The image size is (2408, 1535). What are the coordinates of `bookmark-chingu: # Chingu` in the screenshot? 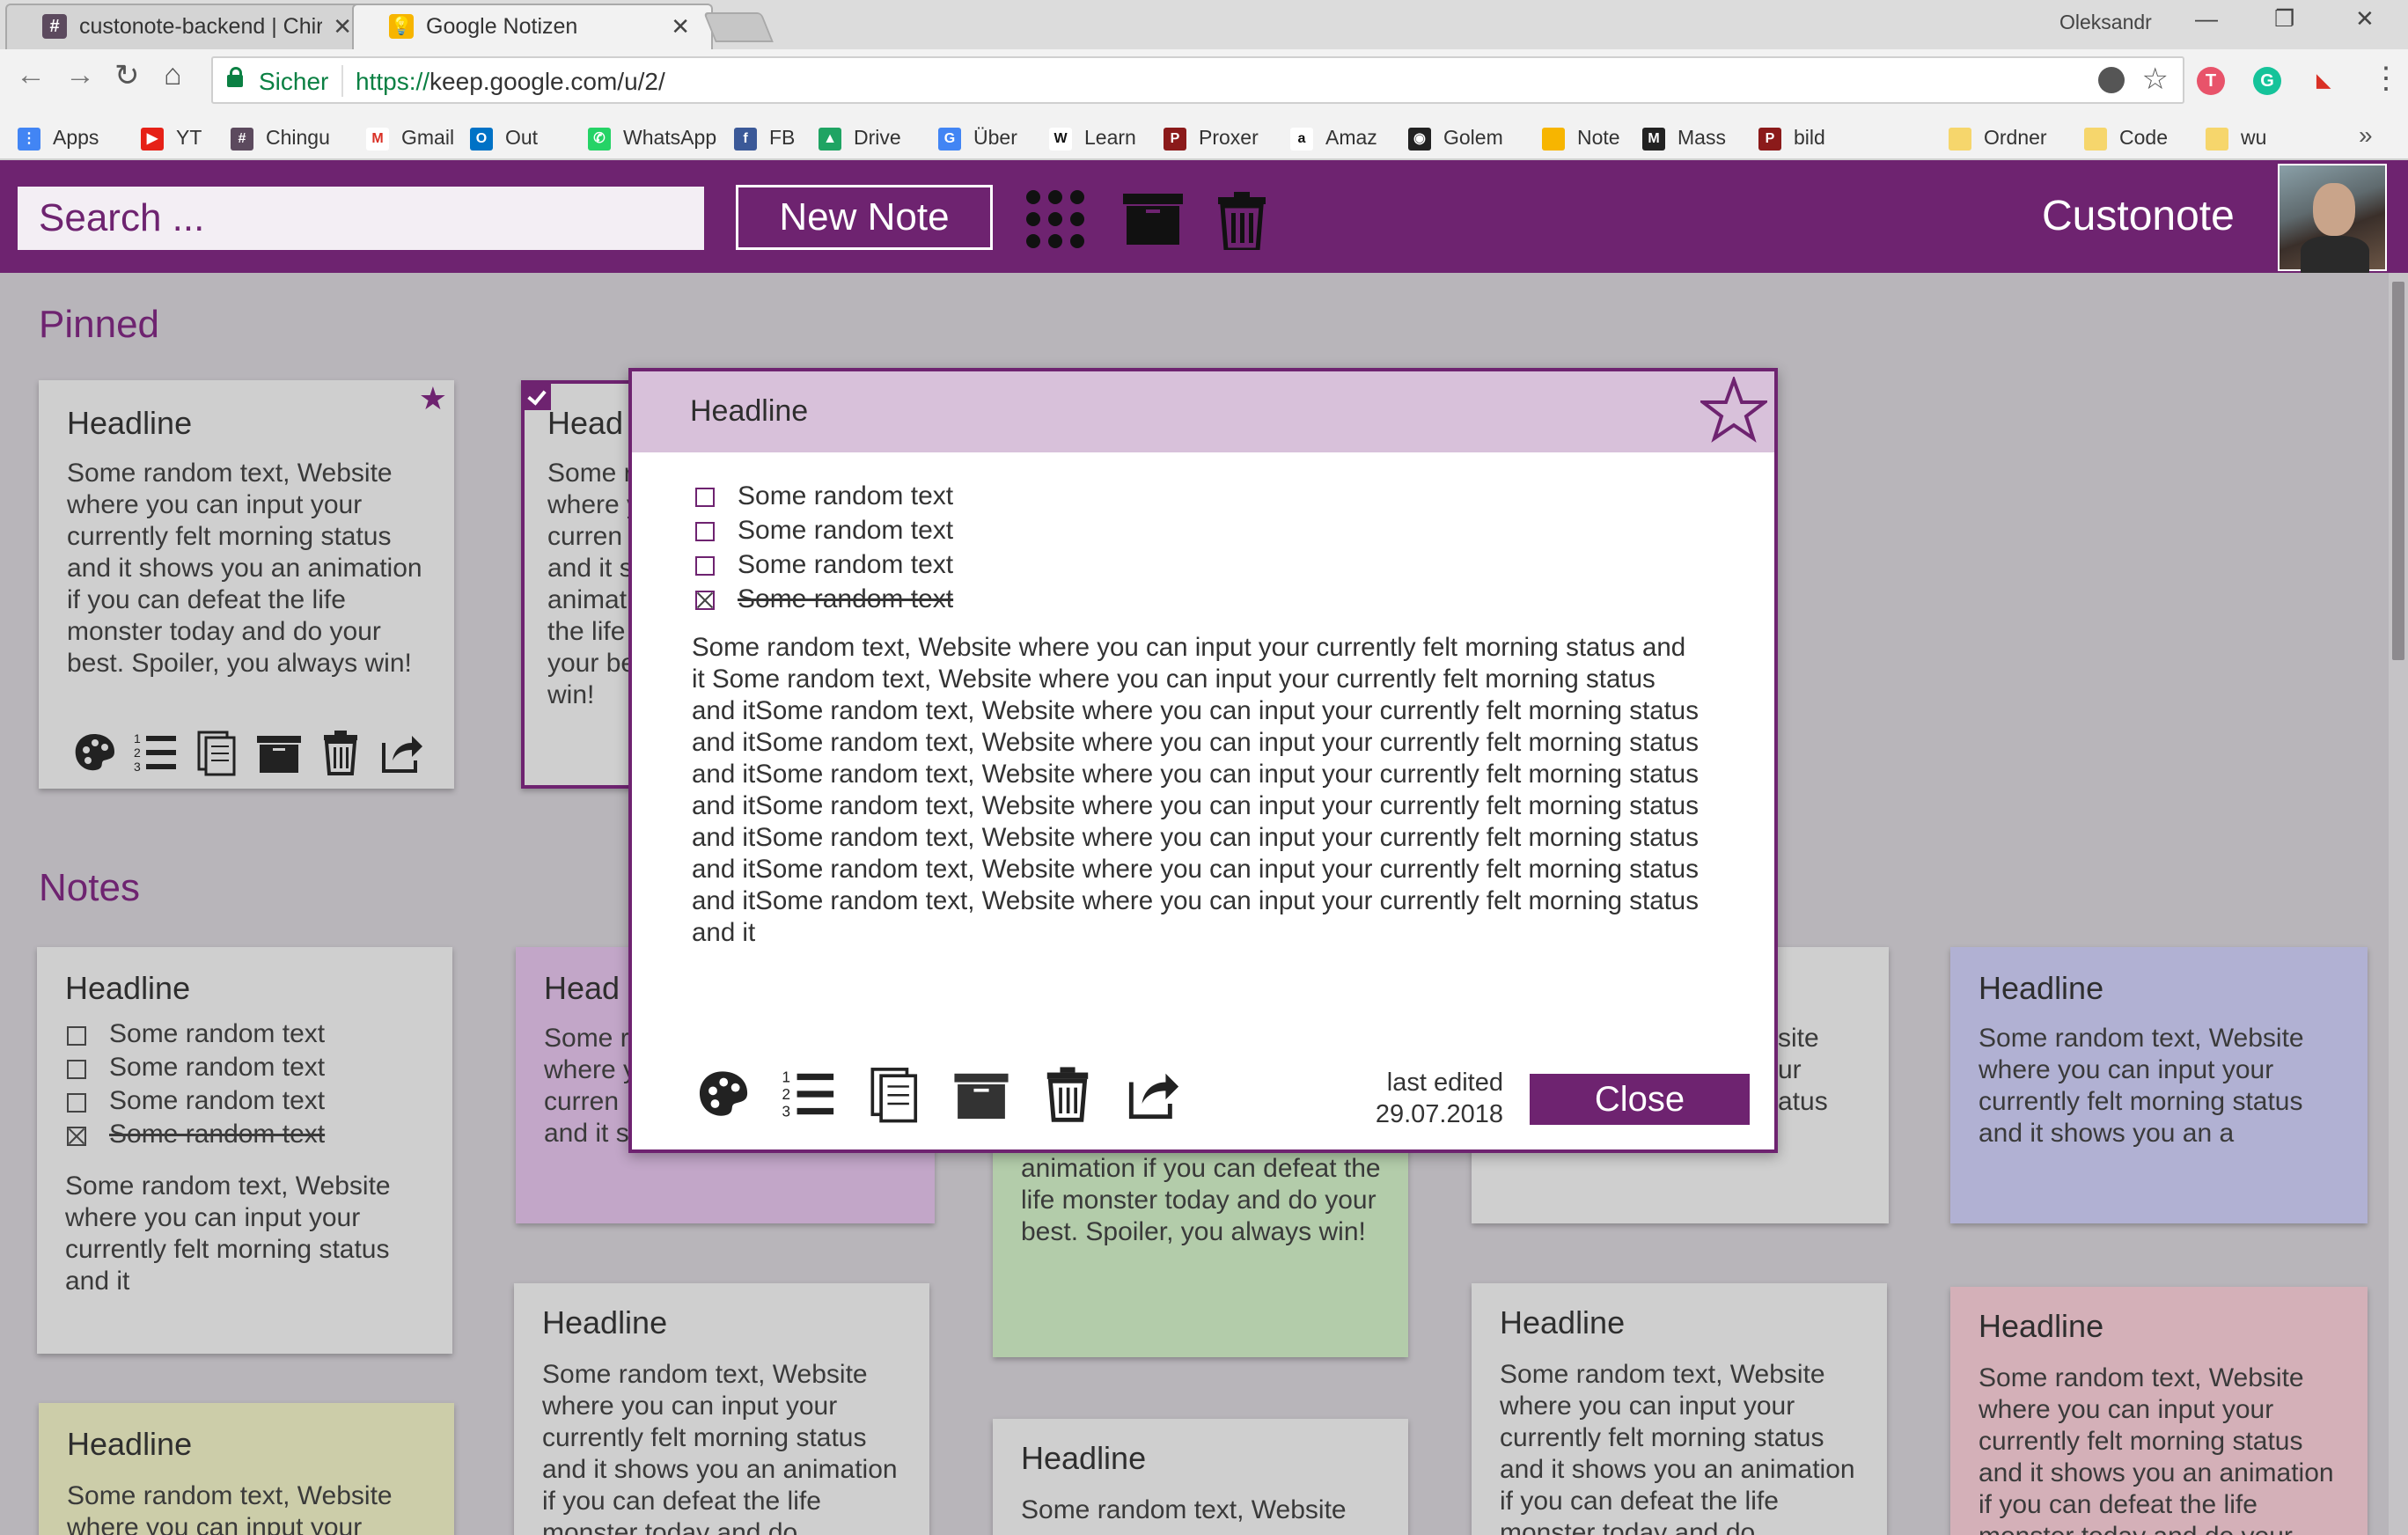 It's located at (280, 137).